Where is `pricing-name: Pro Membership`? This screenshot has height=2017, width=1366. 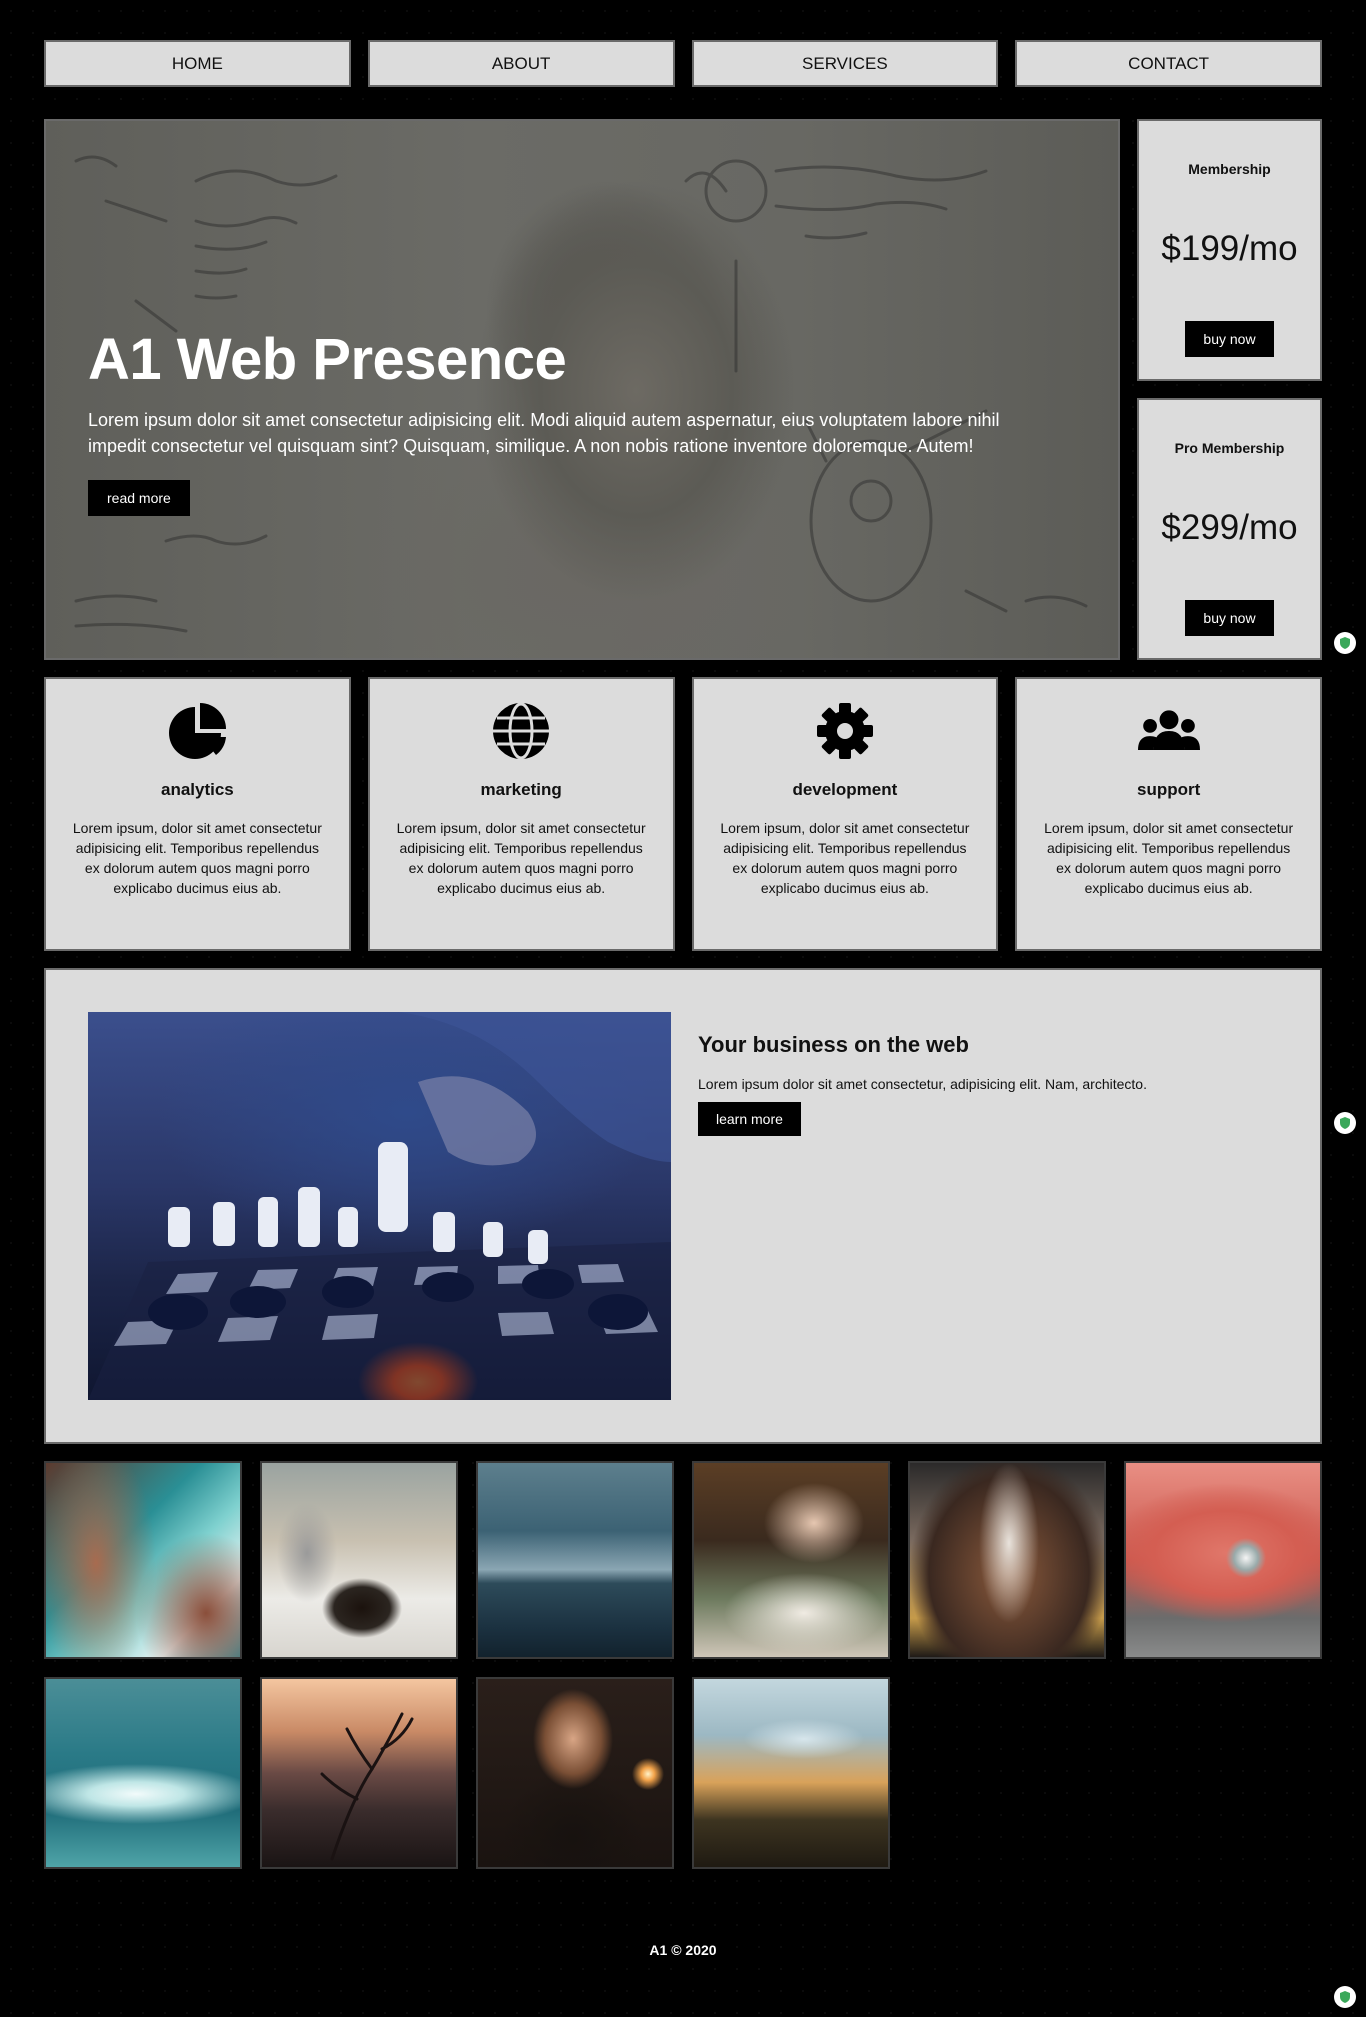
pricing-name: Pro Membership is located at coordinates (1229, 448).